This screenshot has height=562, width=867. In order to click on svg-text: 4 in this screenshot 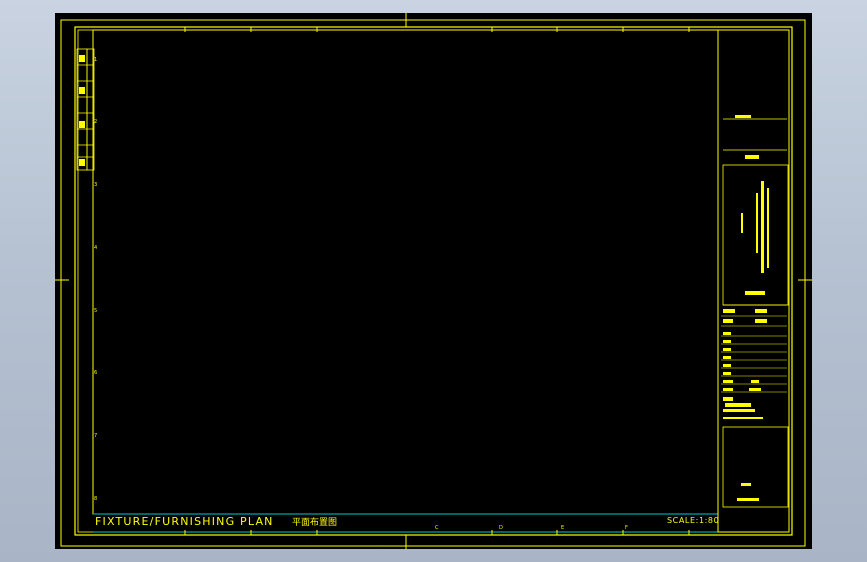, I will do `click(95, 248)`.